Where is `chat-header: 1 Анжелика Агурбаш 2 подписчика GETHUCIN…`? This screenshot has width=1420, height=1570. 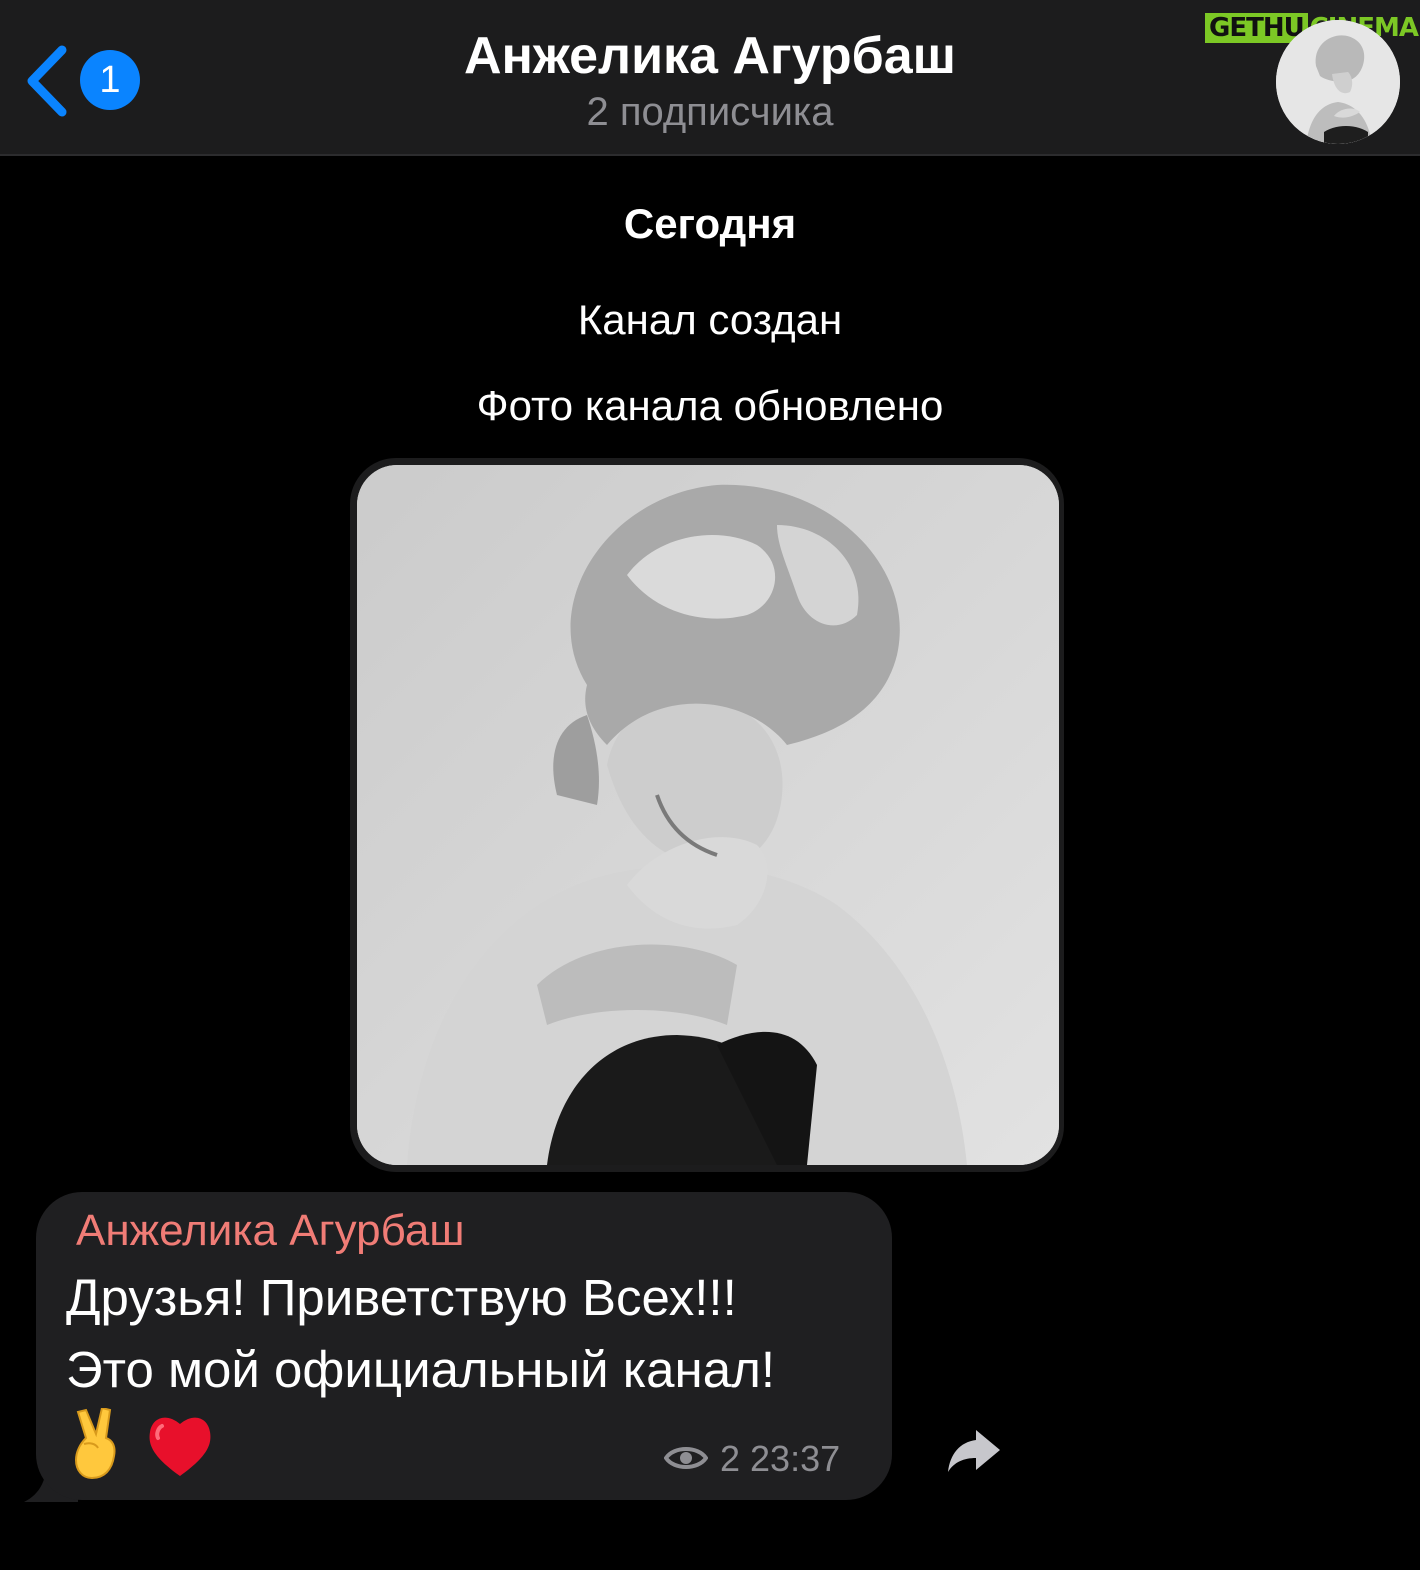
chat-header: 1 Анжелика Агурбаш 2 подписчика GETHUCIN… is located at coordinates (710, 78).